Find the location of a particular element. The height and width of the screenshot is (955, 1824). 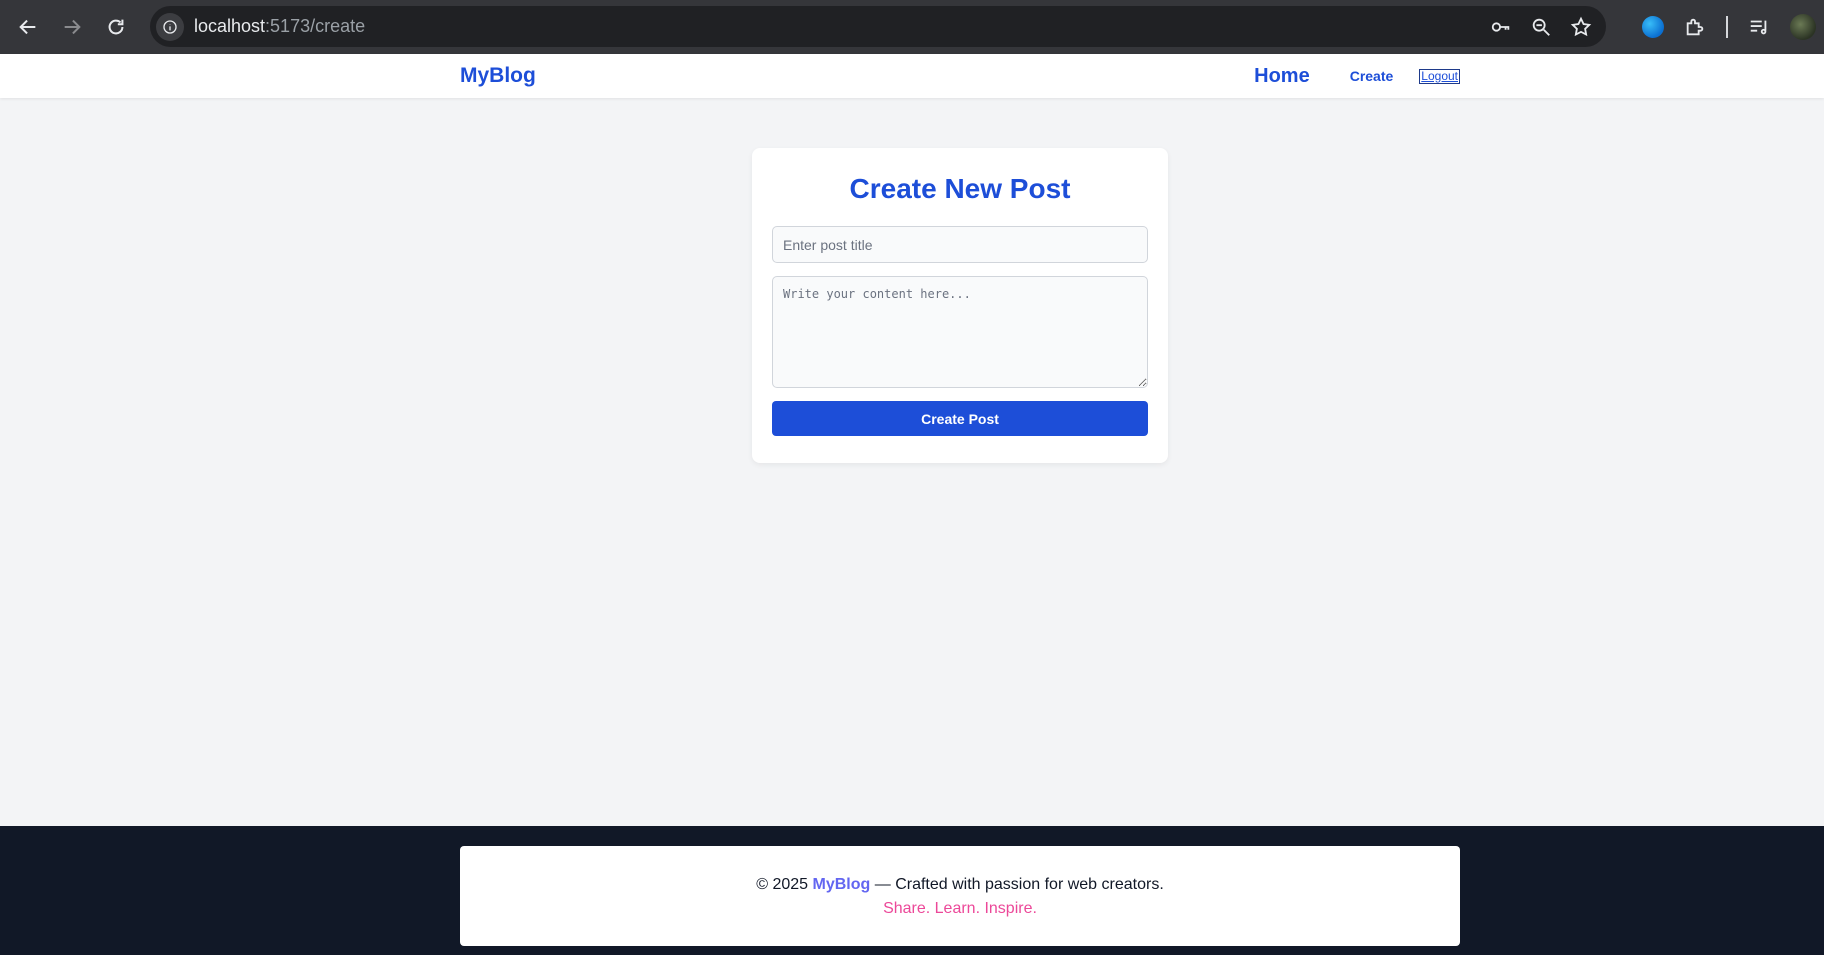

main-nav: Home Create Logout is located at coordinates (1357, 76).